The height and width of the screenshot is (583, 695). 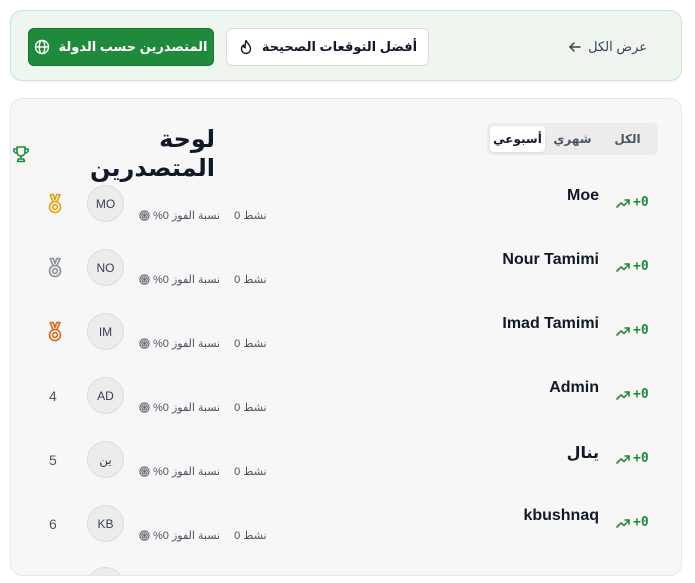 I want to click on user-name: Moe, so click(x=583, y=196).